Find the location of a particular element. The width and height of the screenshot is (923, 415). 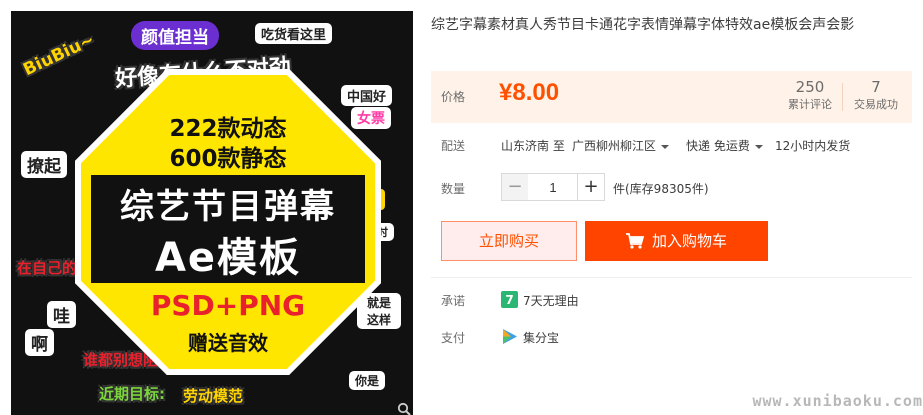

sticker: 你是 is located at coordinates (367, 380).